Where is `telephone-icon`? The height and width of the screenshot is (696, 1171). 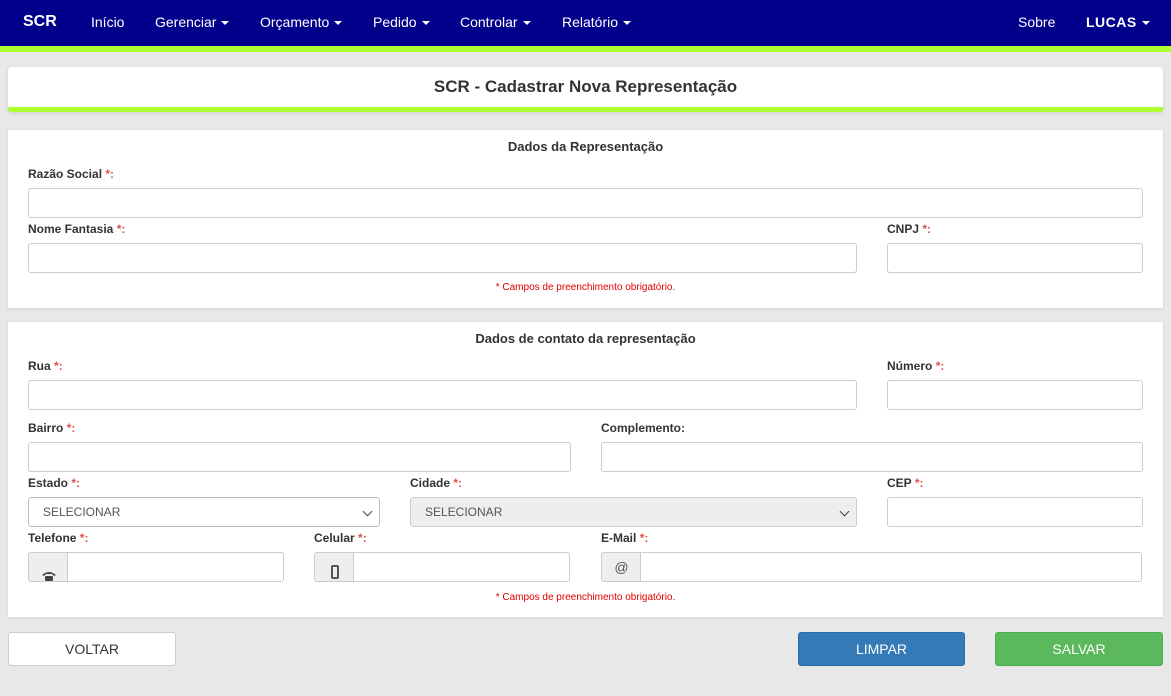 telephone-icon is located at coordinates (48, 576).